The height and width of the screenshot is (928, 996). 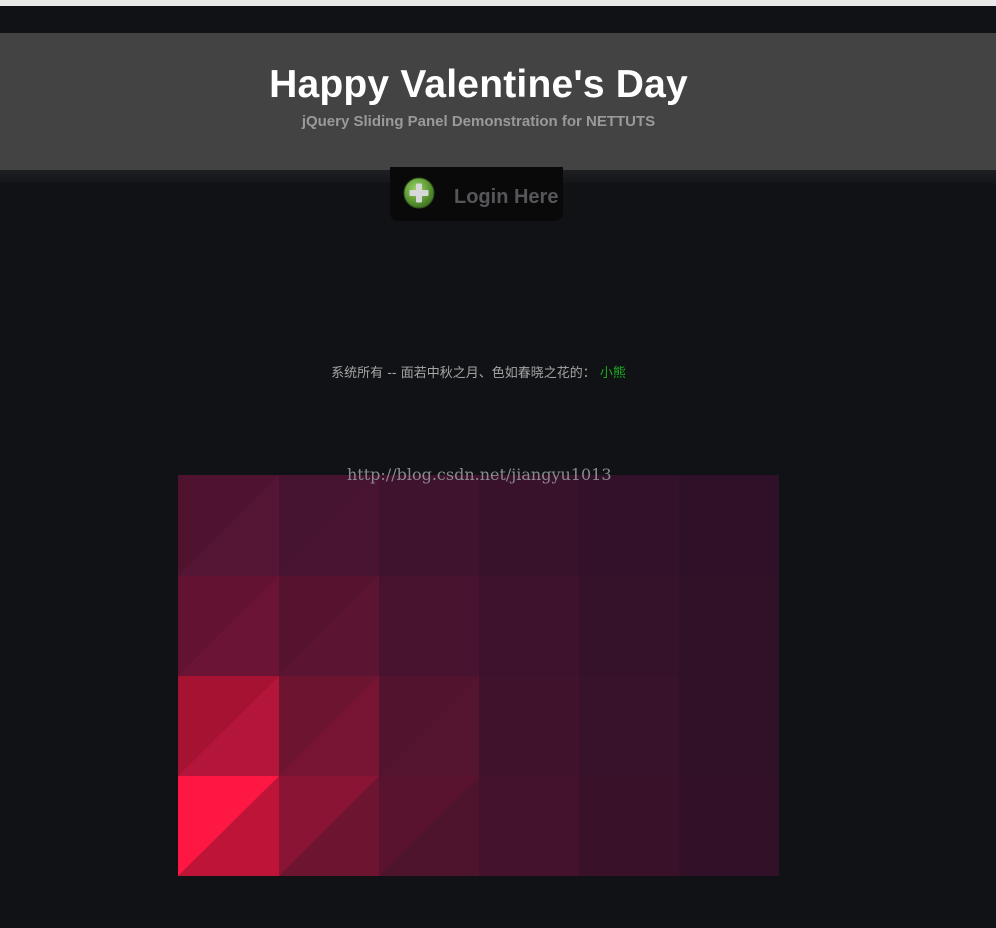 What do you see at coordinates (463, 373) in the screenshot?
I see `footer-text: 系统所有 -- 面若中秋之月、色如春晓之花的：` at bounding box center [463, 373].